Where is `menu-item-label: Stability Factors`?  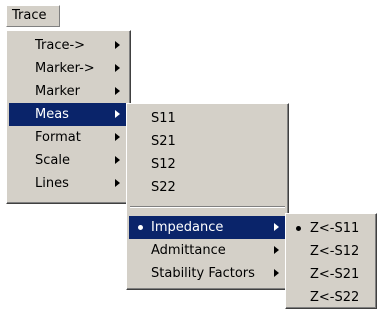 menu-item-label: Stability Factors is located at coordinates (203, 273).